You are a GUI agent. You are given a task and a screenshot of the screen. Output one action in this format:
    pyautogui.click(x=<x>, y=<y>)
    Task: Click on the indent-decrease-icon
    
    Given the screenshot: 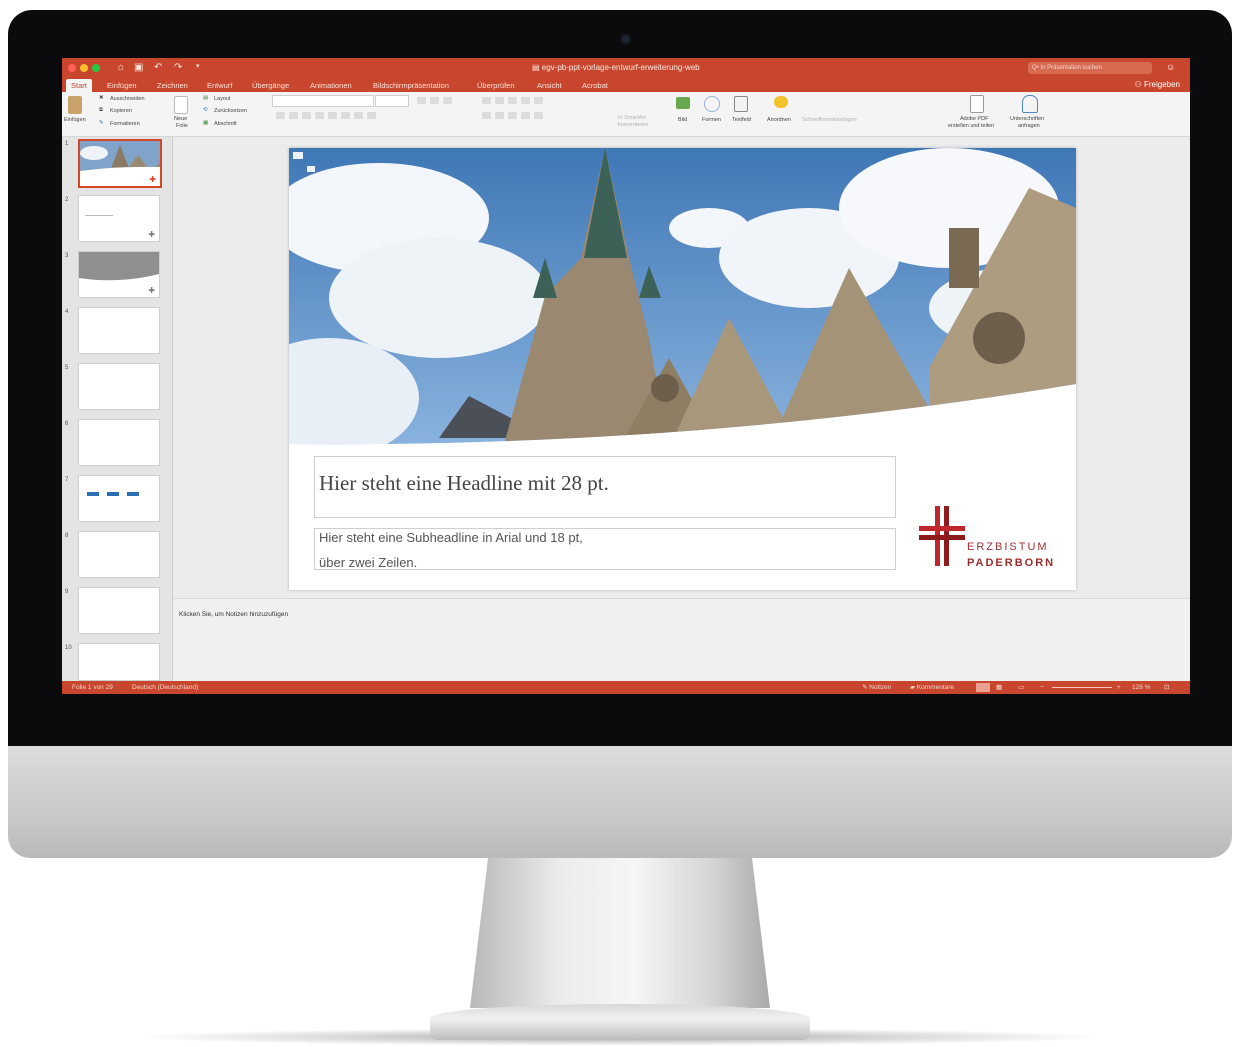 What is the action you would take?
    pyautogui.click(x=512, y=100)
    